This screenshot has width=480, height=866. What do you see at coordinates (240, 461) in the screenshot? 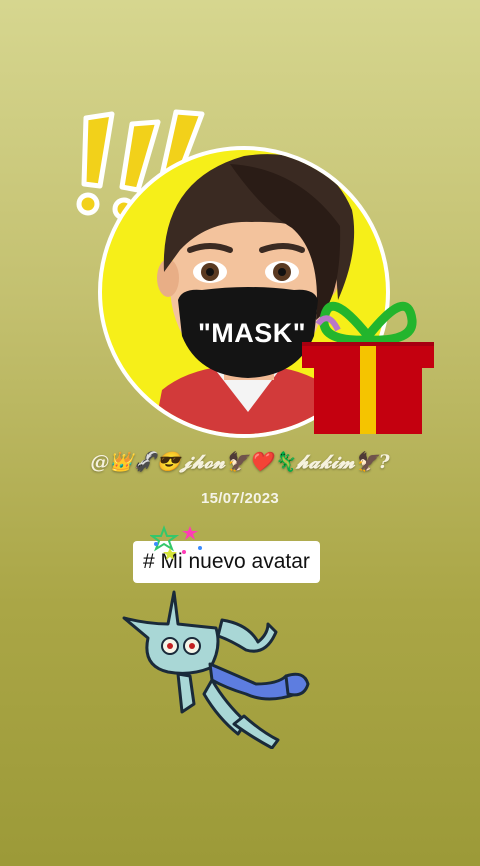
I see `username-label: @👑🦨😎𝓳𝓱𝓸𝓷🦅❤️🦎𝓱𝓪𝓴𝓲𝓶🦅?` at bounding box center [240, 461].